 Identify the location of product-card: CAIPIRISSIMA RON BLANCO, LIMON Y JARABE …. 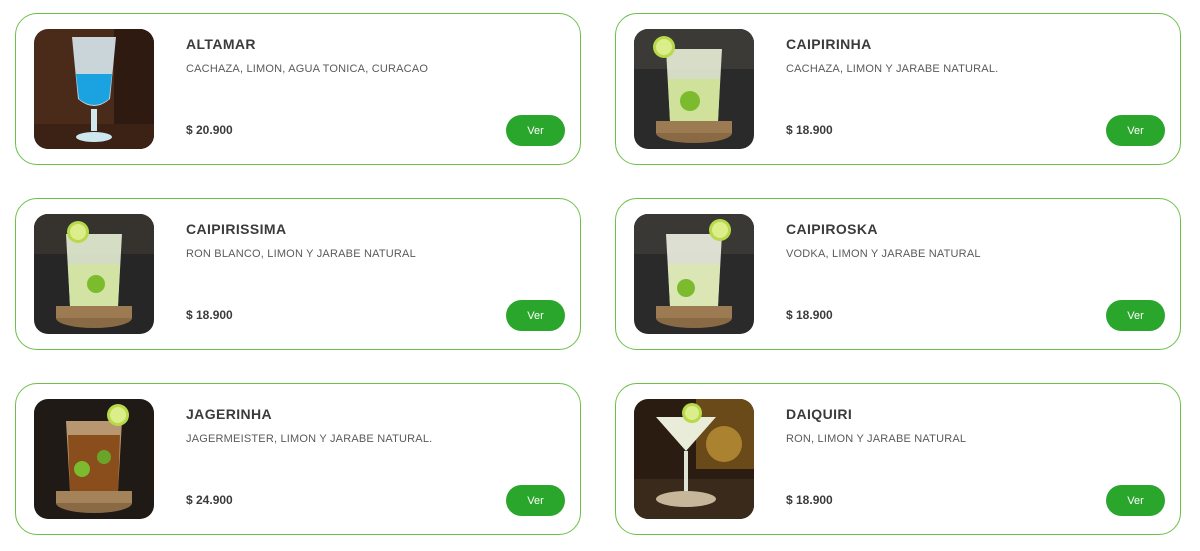
(298, 274).